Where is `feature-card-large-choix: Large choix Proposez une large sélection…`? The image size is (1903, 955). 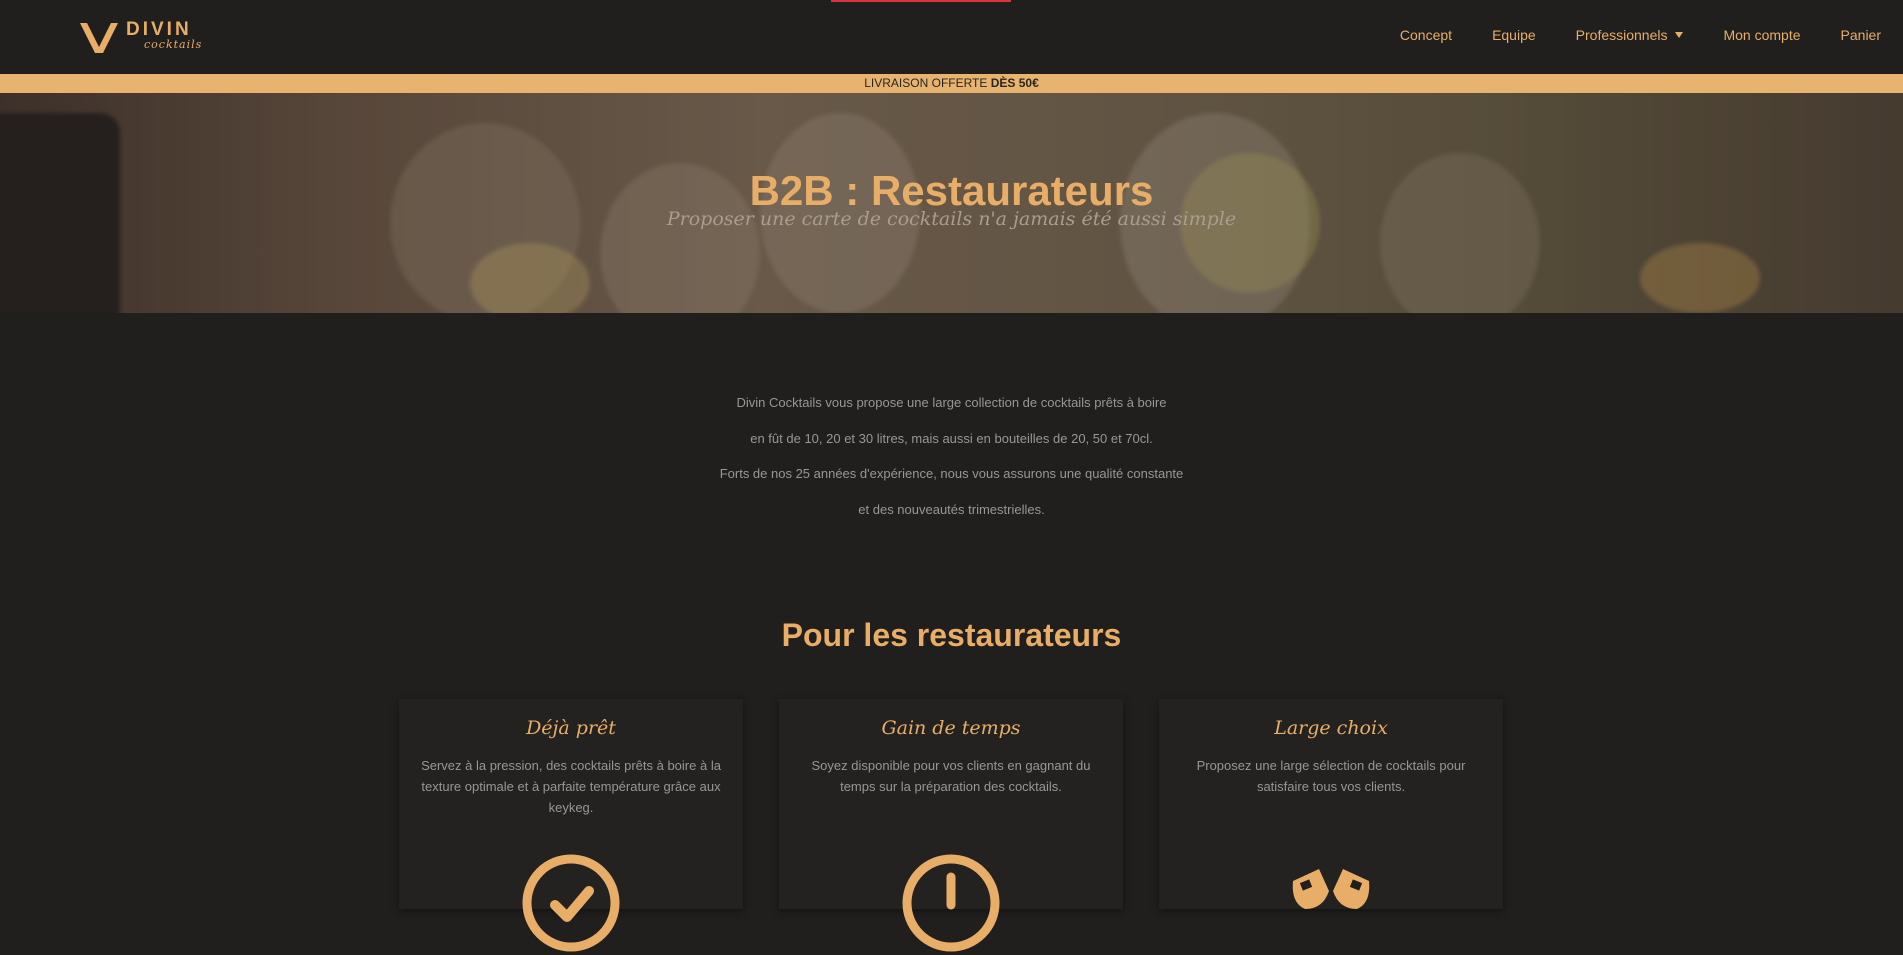 feature-card-large-choix: Large choix Proposez une large sélection… is located at coordinates (1331, 804).